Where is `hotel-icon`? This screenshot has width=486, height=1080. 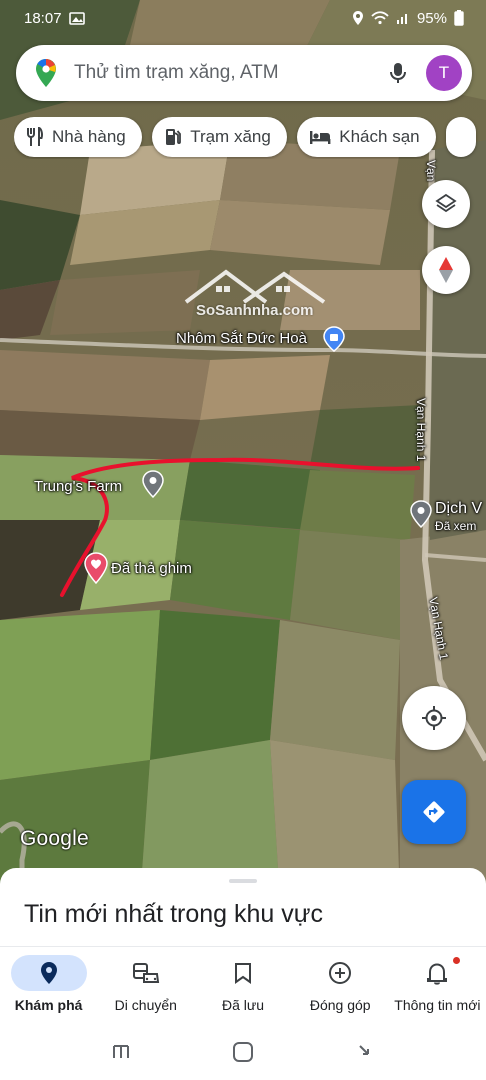 hotel-icon is located at coordinates (320, 137).